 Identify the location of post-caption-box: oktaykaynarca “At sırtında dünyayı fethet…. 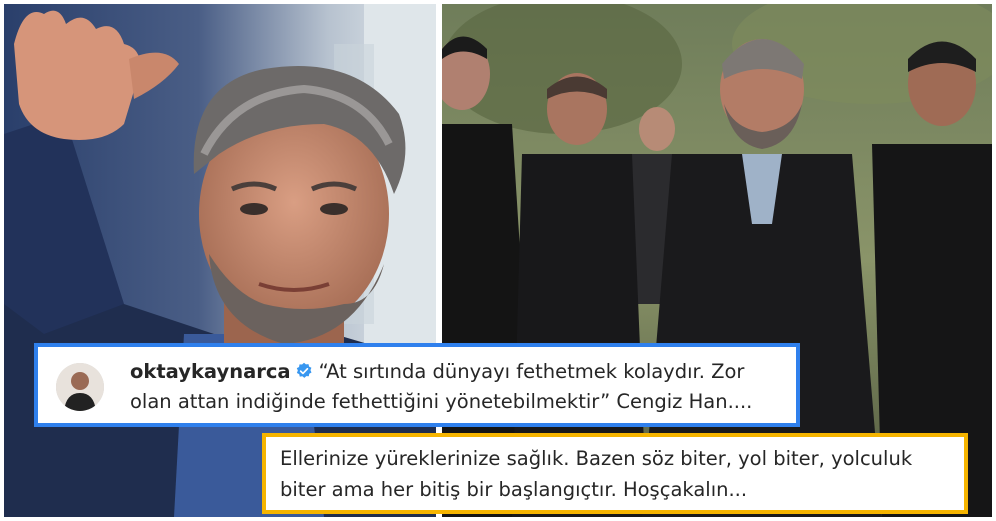
(417, 385).